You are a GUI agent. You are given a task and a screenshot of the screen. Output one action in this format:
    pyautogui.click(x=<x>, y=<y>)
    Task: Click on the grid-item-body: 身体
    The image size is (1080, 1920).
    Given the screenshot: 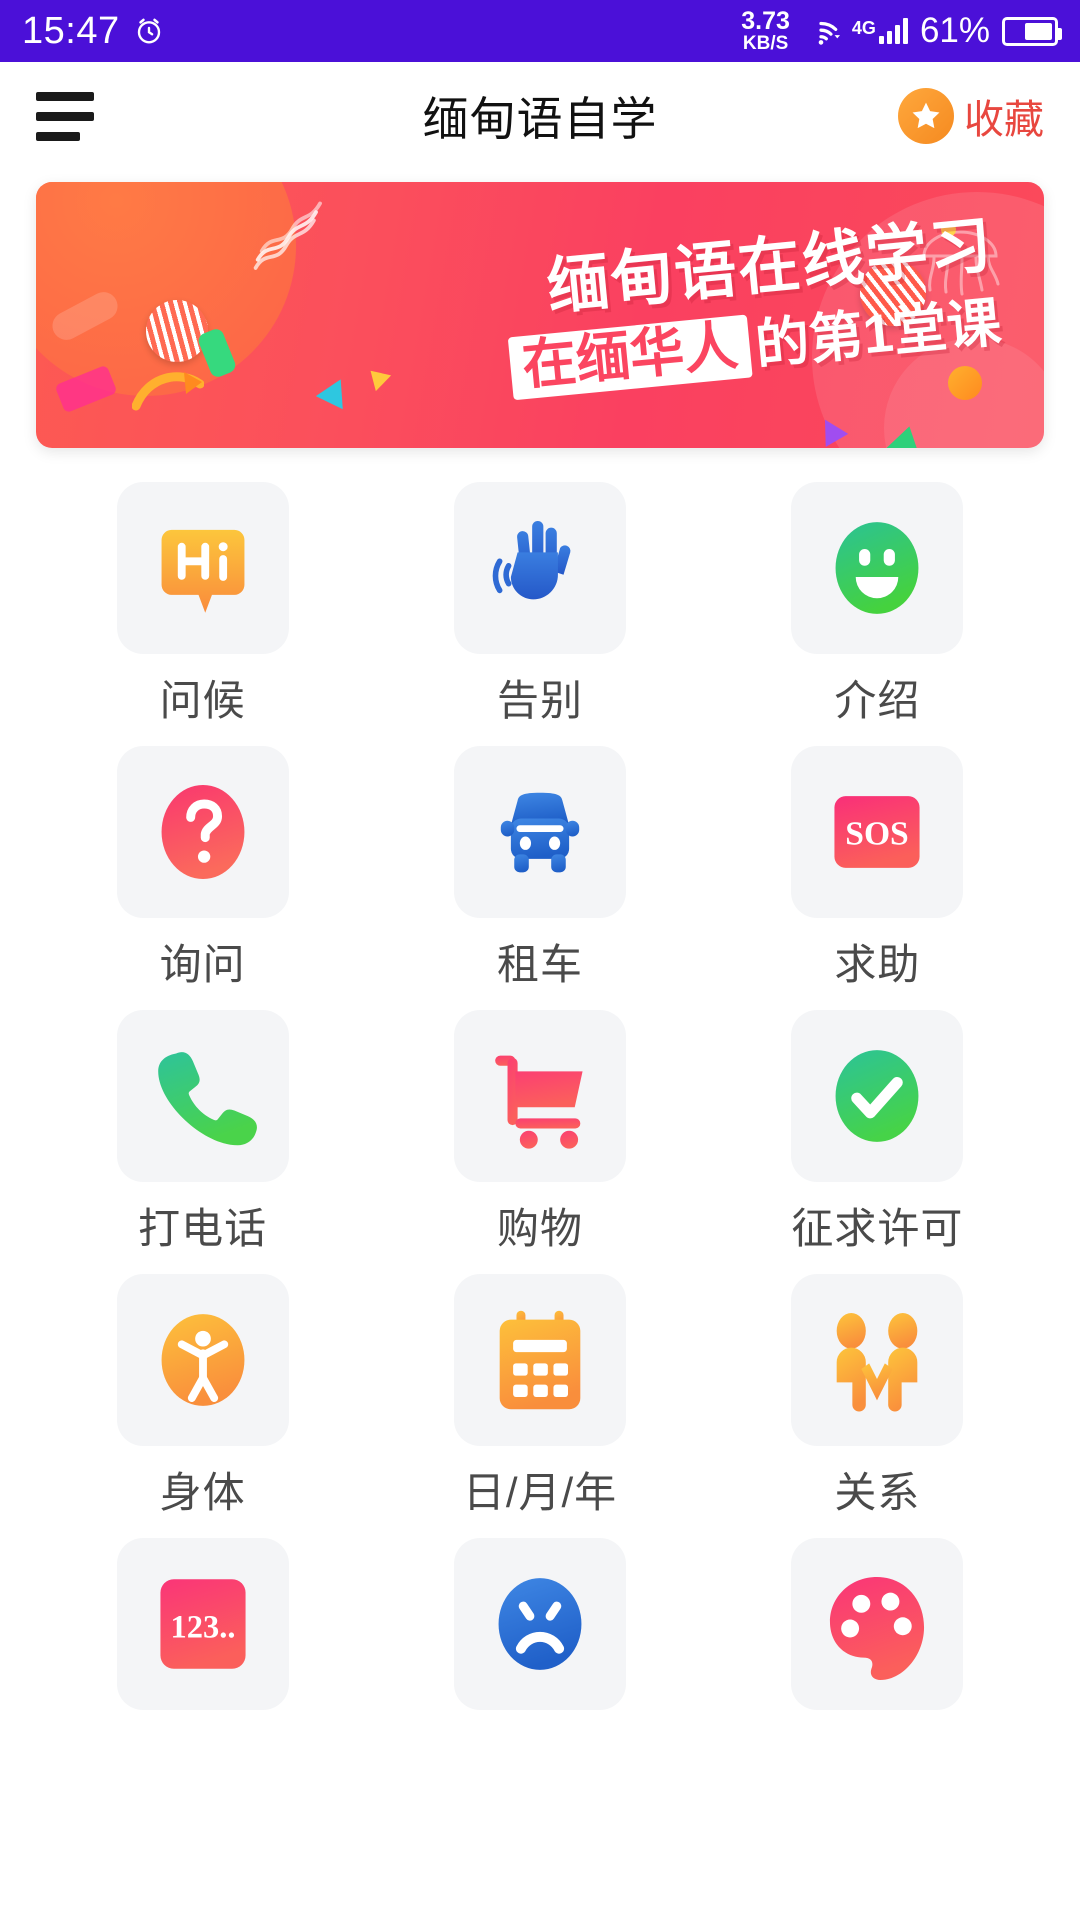 What is the action you would take?
    pyautogui.click(x=202, y=1394)
    